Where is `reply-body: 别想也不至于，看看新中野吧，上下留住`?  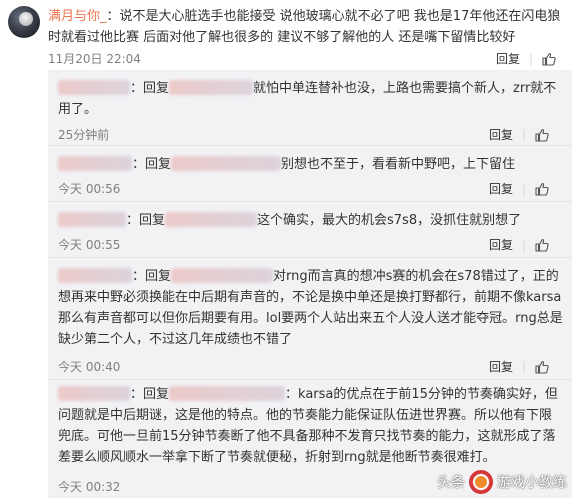
reply-body: 别想也不至于，看看新中野吧，上下留住 is located at coordinates (398, 164).